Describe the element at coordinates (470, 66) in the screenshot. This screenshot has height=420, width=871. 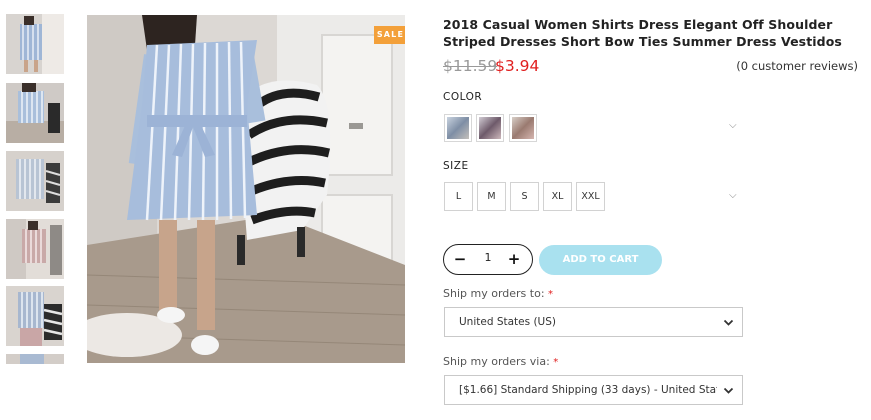
I see `old-price: $11.59` at that location.